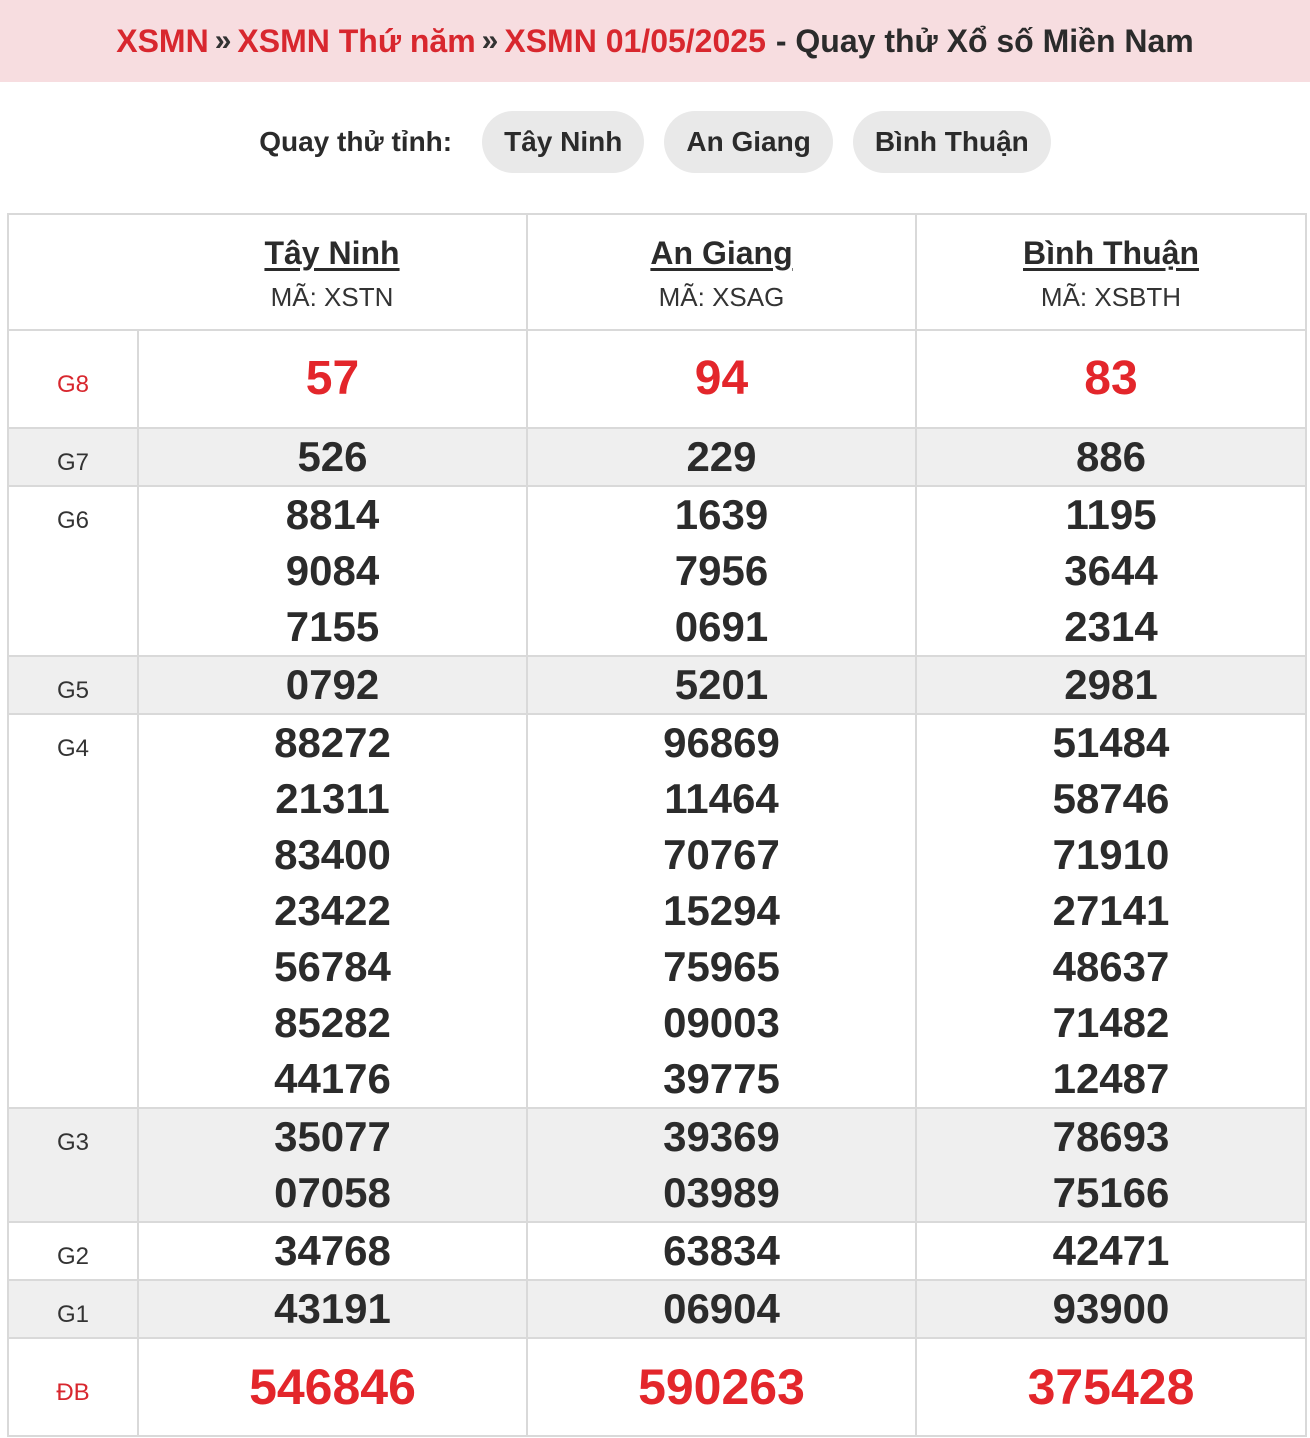 The width and height of the screenshot is (1310, 1438). I want to click on prize-row: G3 35077 07058 39369 03989 78693 75166, so click(657, 1165).